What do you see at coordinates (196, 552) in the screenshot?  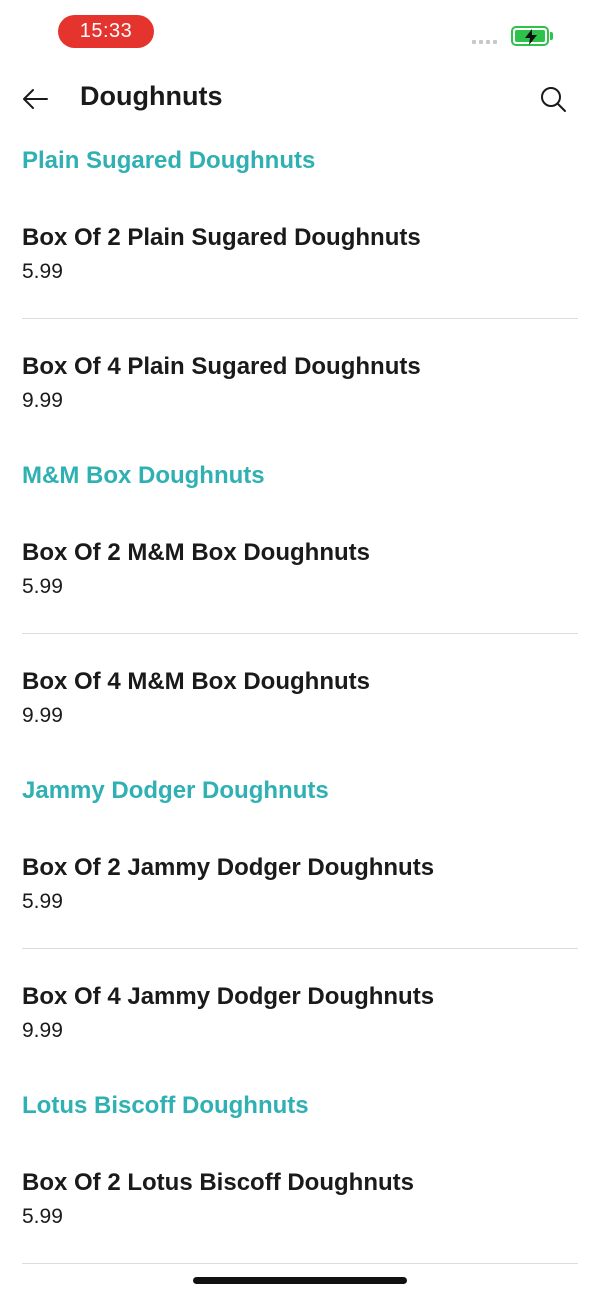 I see `item-name: Box Of 2 M&M Box Doughnuts` at bounding box center [196, 552].